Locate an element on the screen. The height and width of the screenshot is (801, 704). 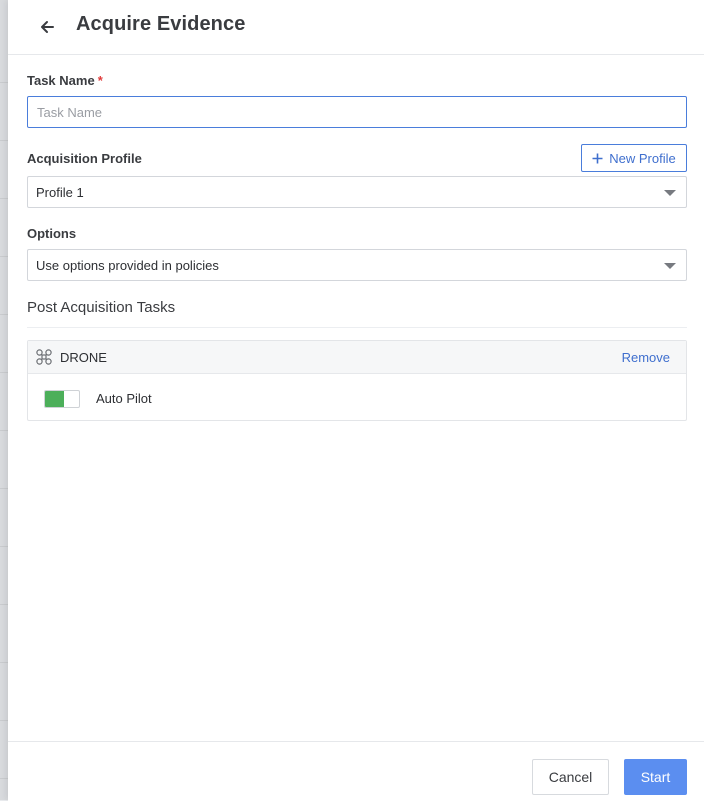
section-divider is located at coordinates (357, 327).